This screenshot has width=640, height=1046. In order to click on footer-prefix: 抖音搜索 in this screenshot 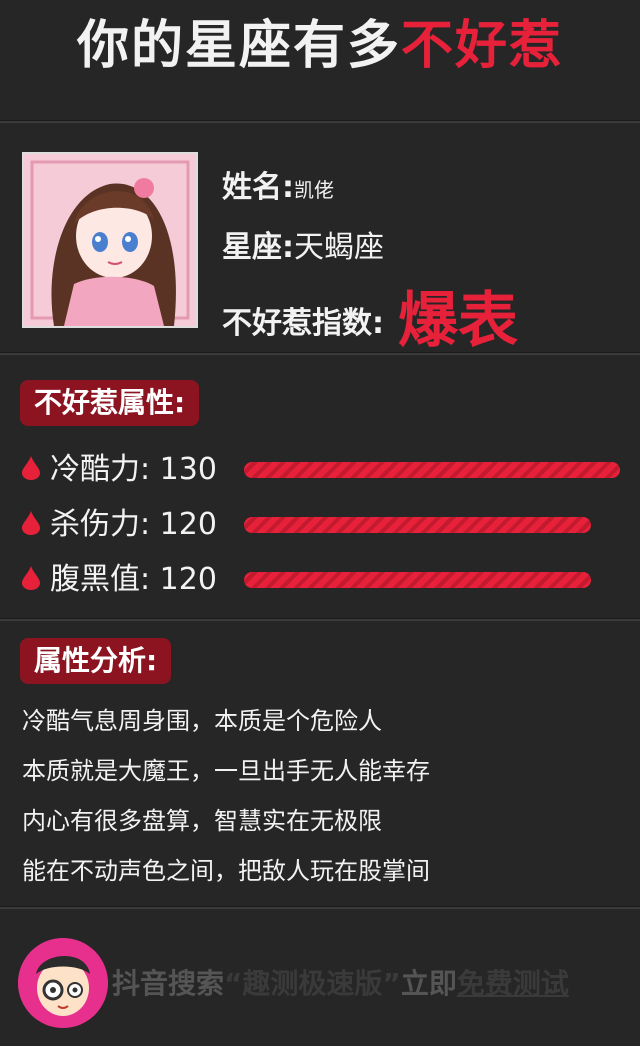, I will do `click(168, 983)`.